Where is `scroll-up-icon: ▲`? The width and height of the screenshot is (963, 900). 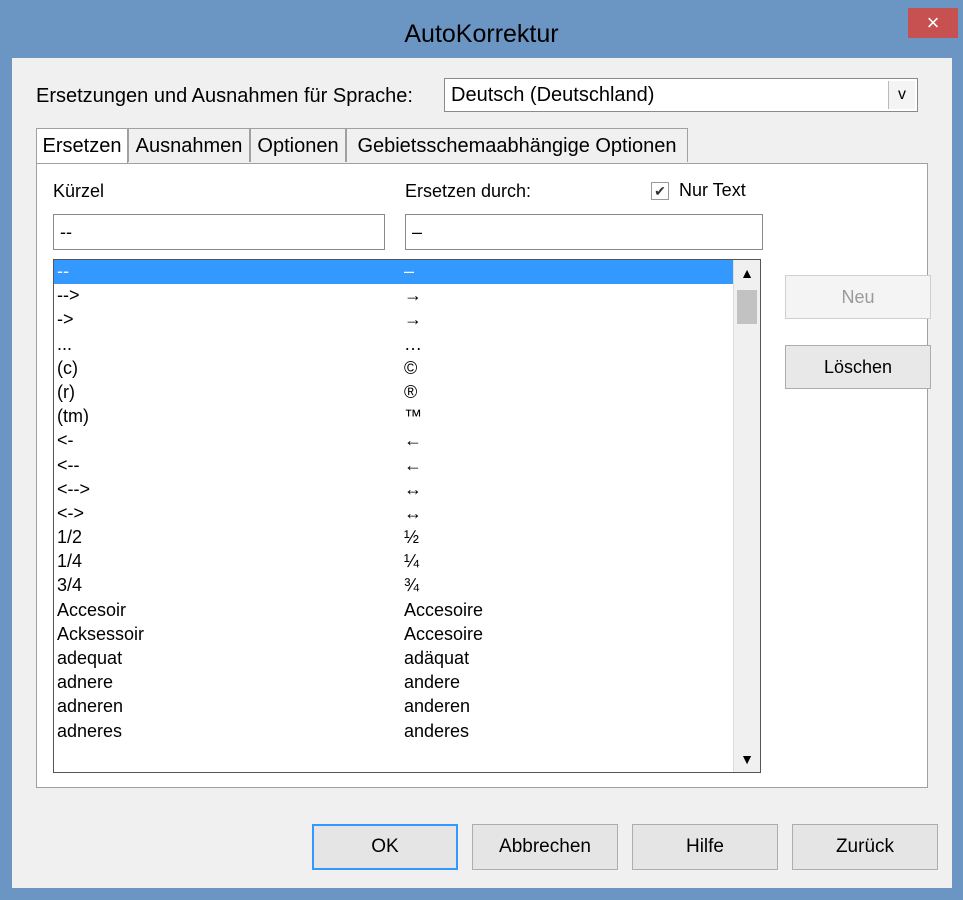
scroll-up-icon: ▲ is located at coordinates (747, 273).